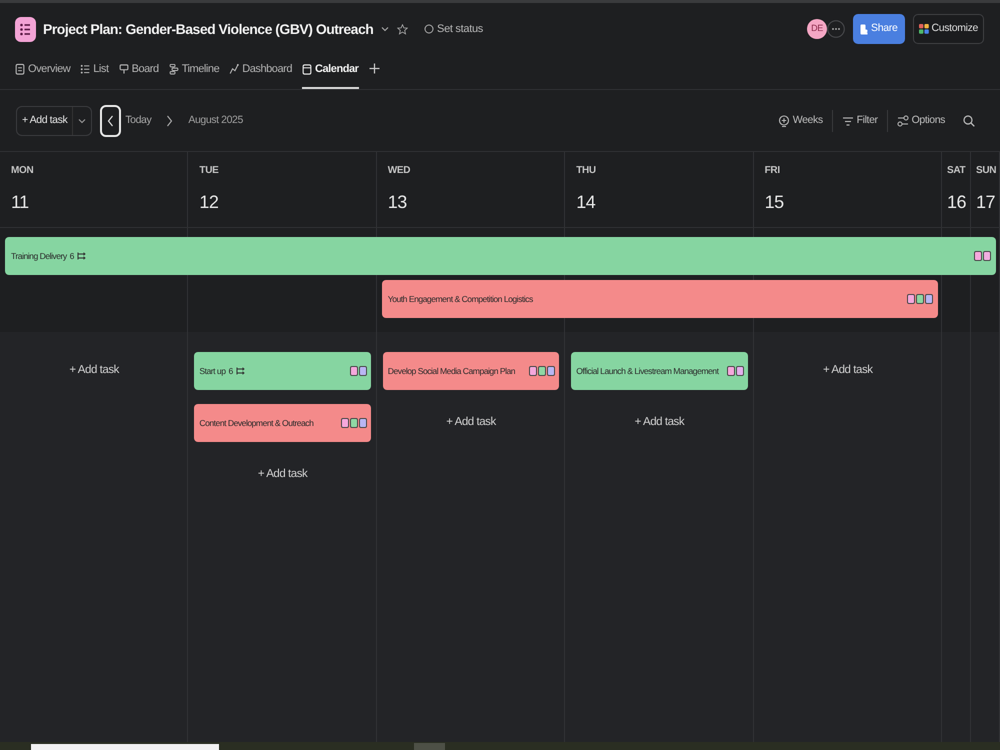 This screenshot has height=750, width=1000. I want to click on day-name: FRI, so click(772, 171).